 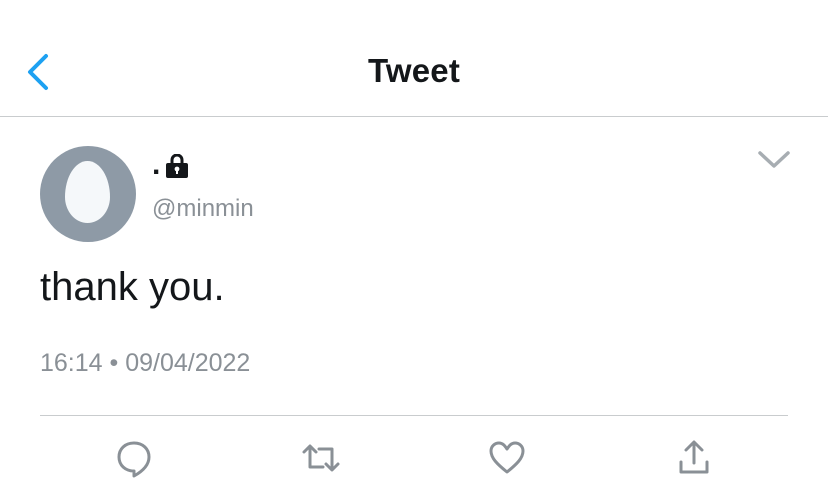 I want to click on tweet-text: thank you., so click(x=132, y=287).